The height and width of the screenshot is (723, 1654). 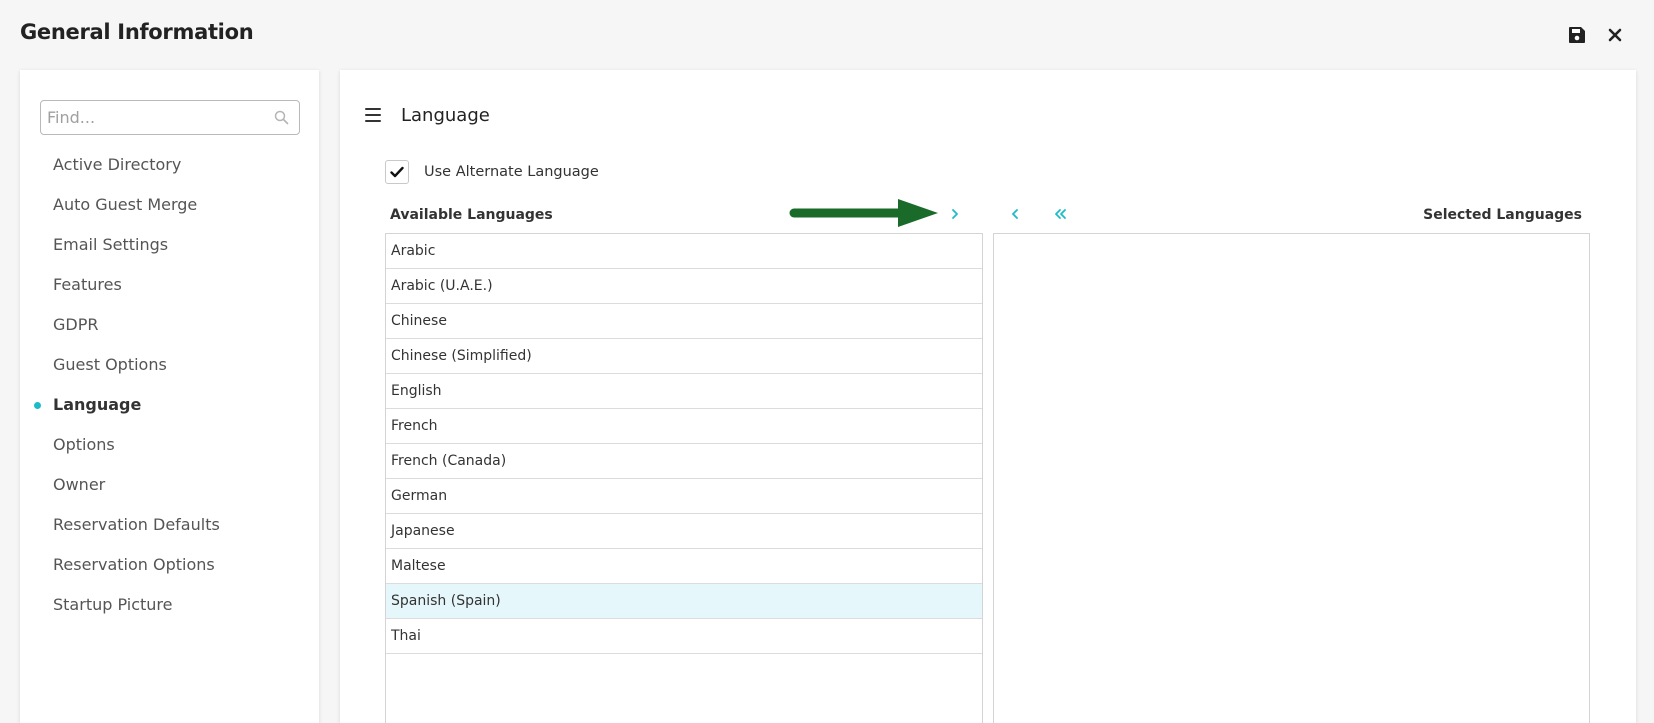 I want to click on list-item: Spanish (Spain), so click(x=684, y=601).